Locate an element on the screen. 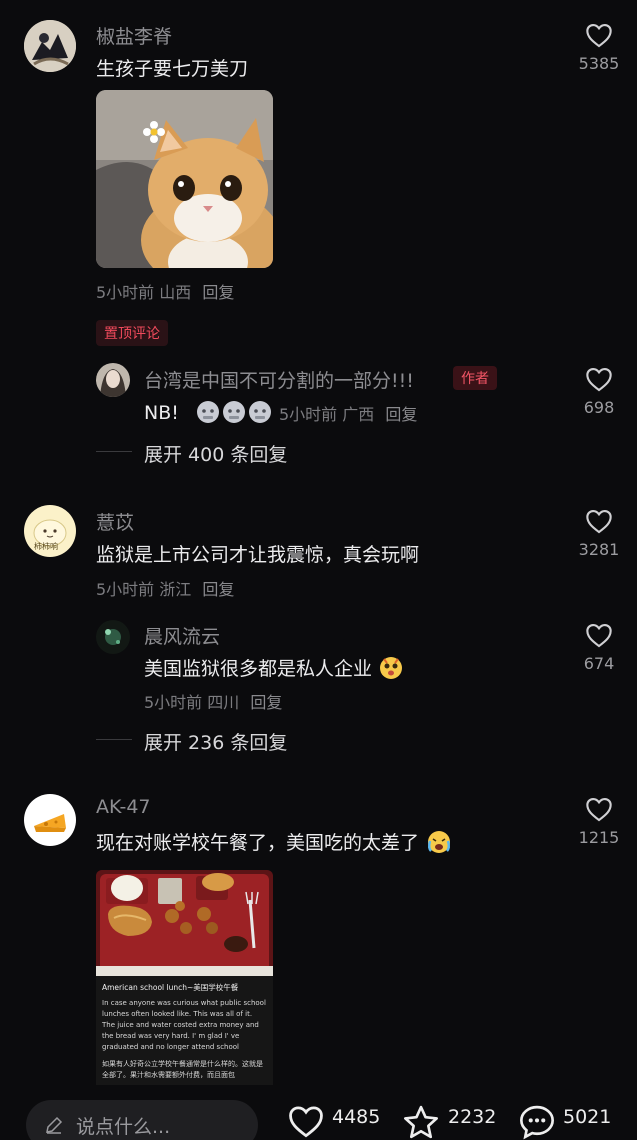  comment-region: 山西 is located at coordinates (175, 292).